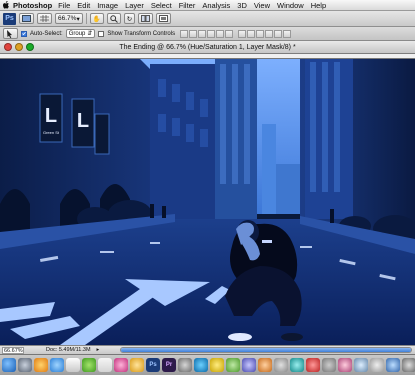  What do you see at coordinates (185, 365) in the screenshot?
I see `system-preferences-icon` at bounding box center [185, 365].